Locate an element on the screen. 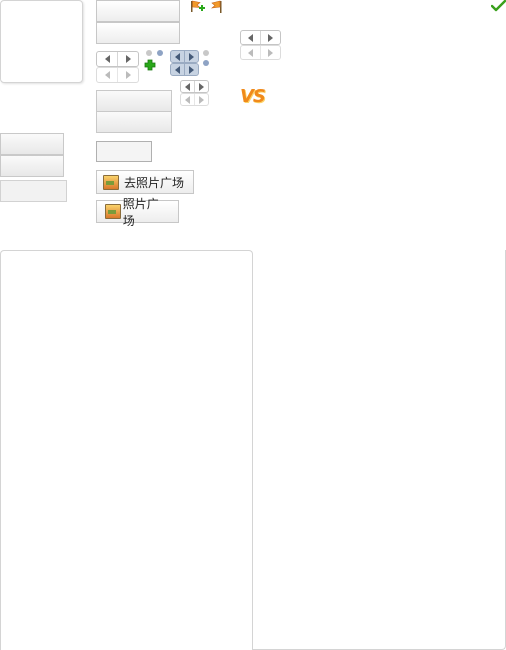  vs-badge: VS is located at coordinates (253, 96).